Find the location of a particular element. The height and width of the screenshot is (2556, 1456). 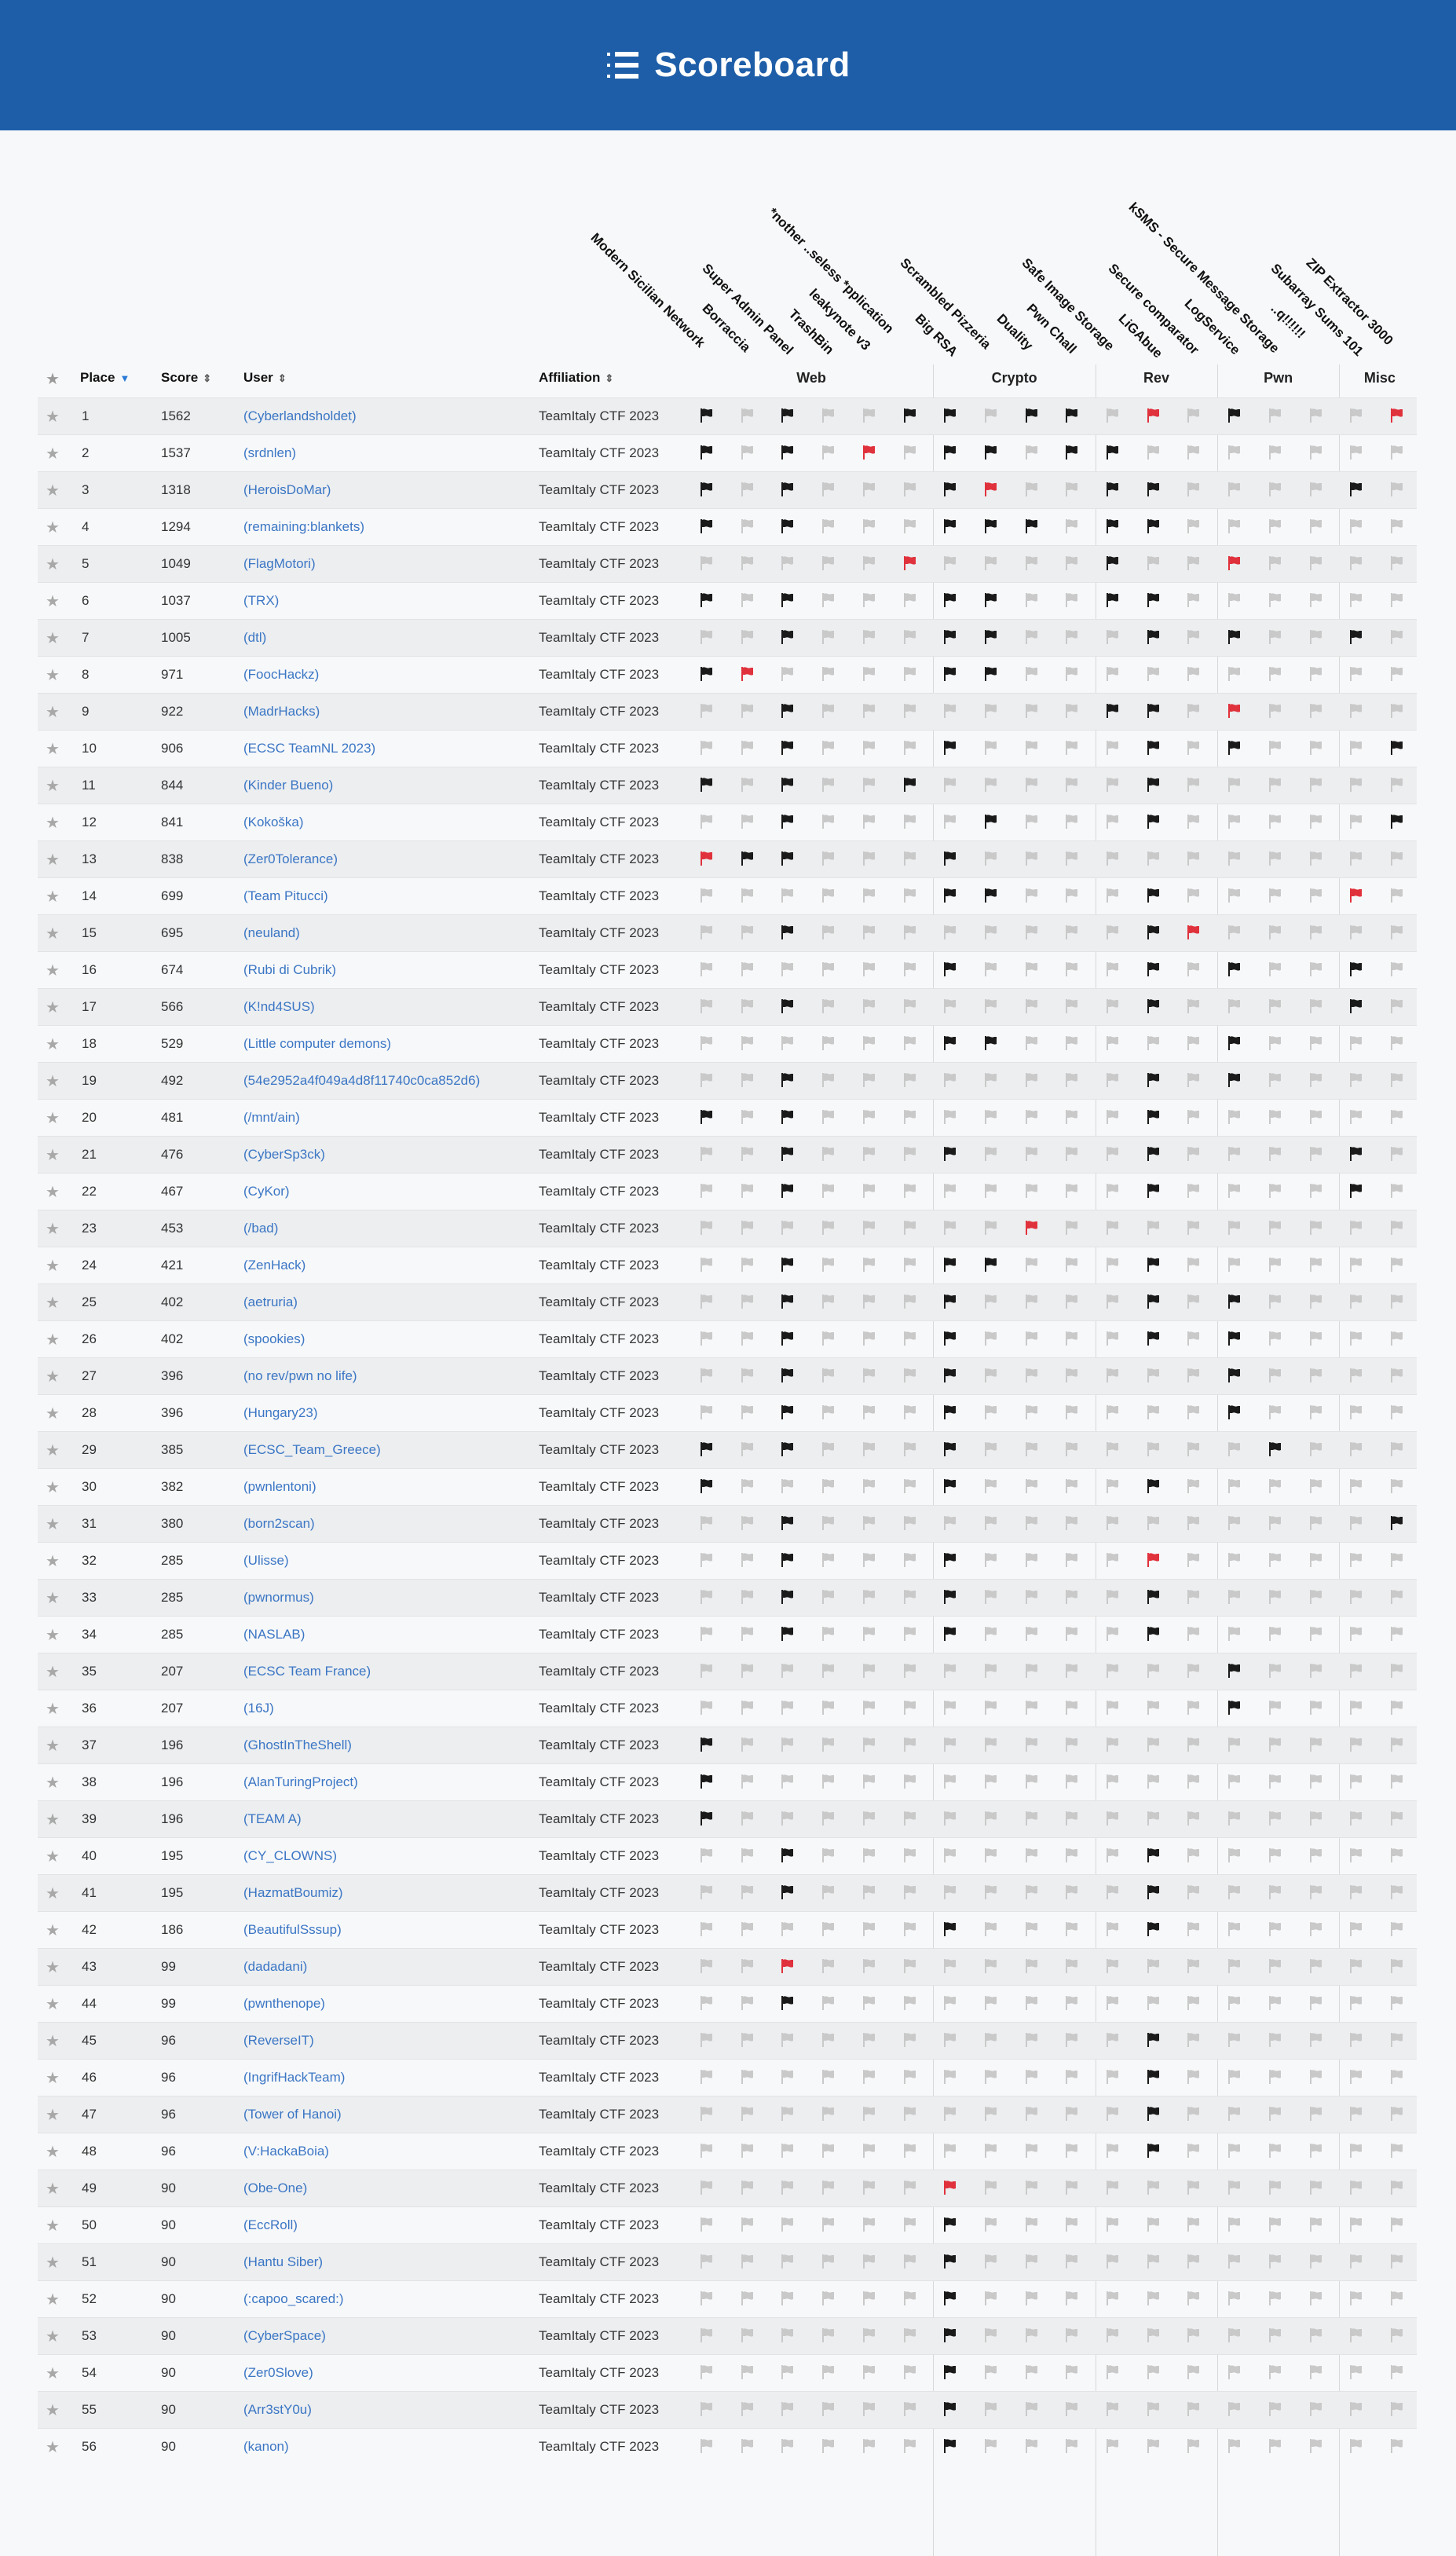

user-link: (ECSC Team France) is located at coordinates (307, 1671).